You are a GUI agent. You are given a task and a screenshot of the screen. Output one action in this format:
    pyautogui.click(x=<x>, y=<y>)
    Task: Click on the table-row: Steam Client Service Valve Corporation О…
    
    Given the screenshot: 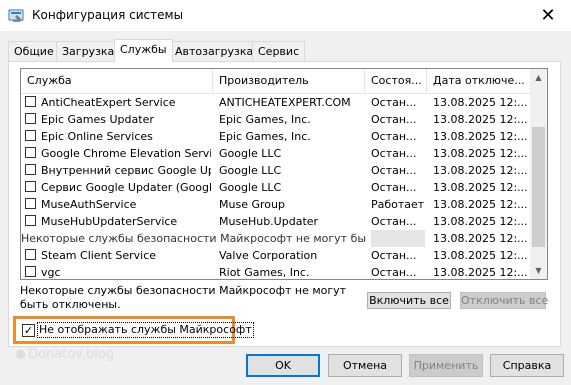 What is the action you would take?
    pyautogui.click(x=276, y=255)
    